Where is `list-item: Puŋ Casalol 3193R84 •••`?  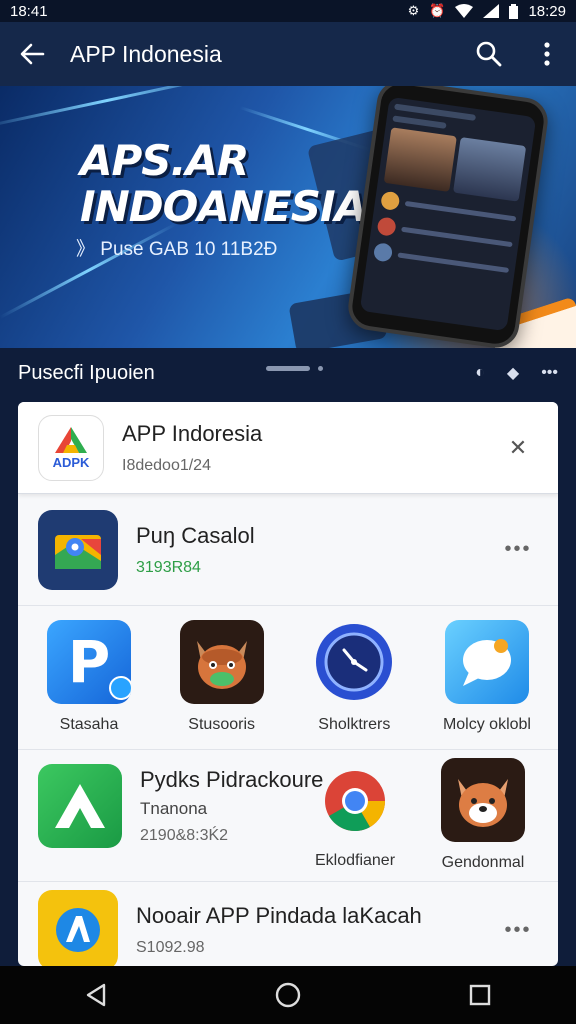 list-item: Puŋ Casalol 3193R84 ••• is located at coordinates (288, 550).